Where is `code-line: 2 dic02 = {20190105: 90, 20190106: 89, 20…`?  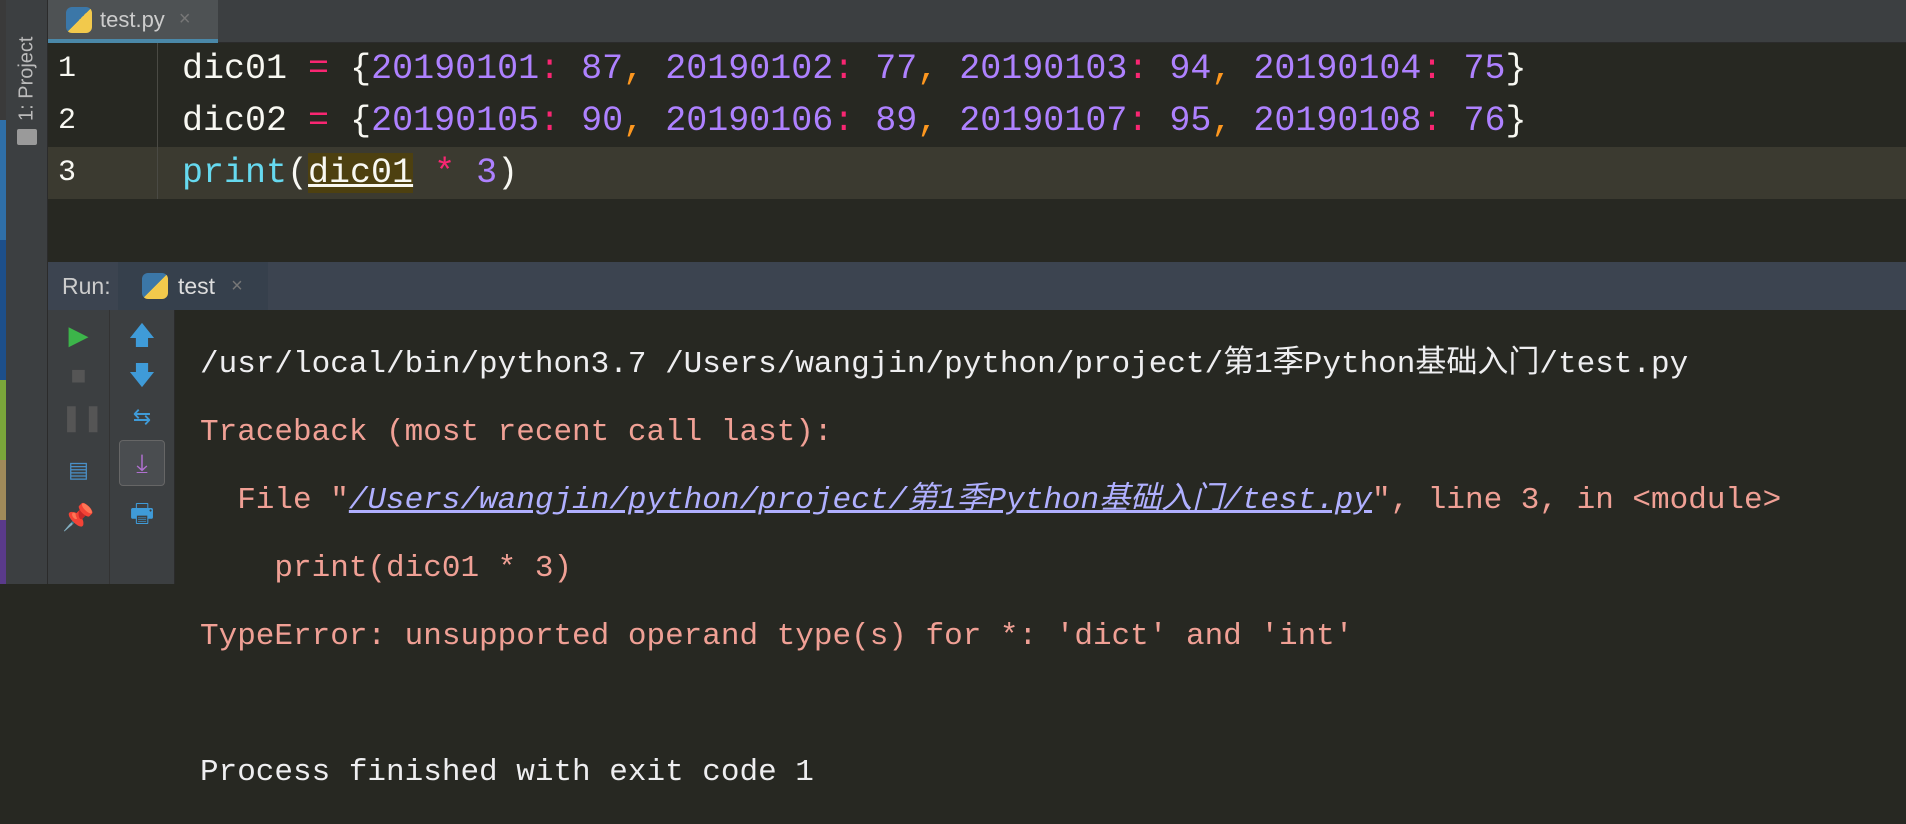
code-line: 2 dic02 = {20190105: 90, 20190106: 89, 20… is located at coordinates (977, 121).